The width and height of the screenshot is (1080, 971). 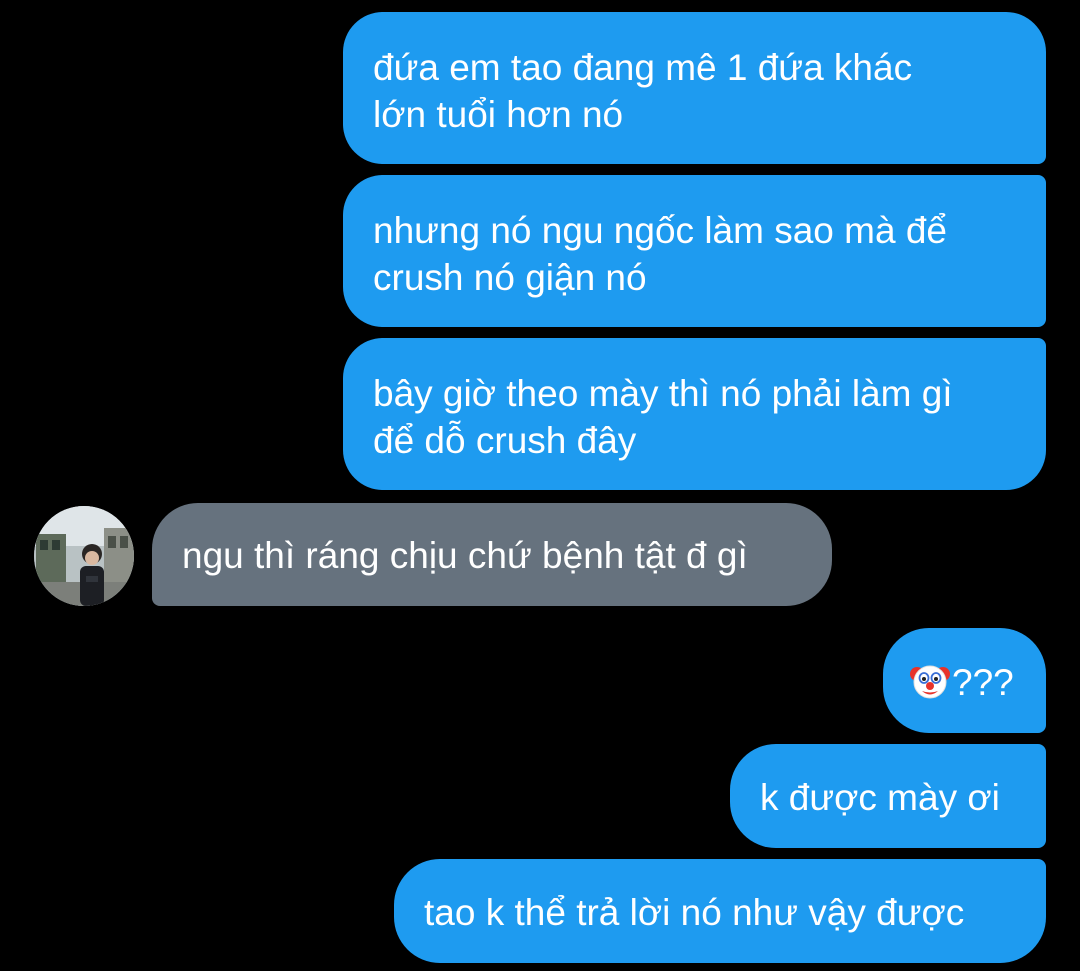 I want to click on message-line: crush nó giận nó, so click(x=510, y=277).